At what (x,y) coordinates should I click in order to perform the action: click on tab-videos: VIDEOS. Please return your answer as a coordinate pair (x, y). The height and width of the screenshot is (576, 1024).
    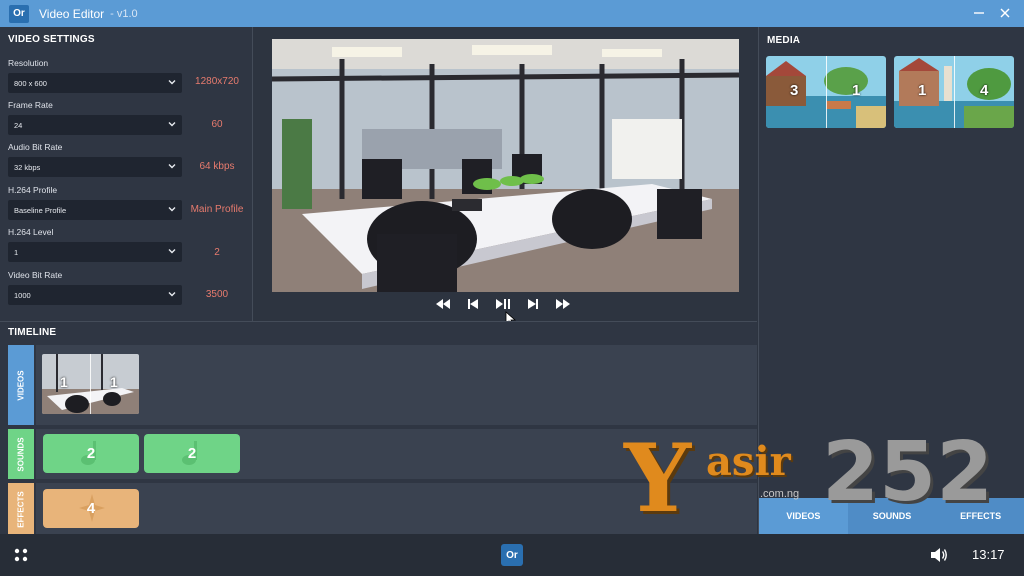
    Looking at the image, I should click on (803, 516).